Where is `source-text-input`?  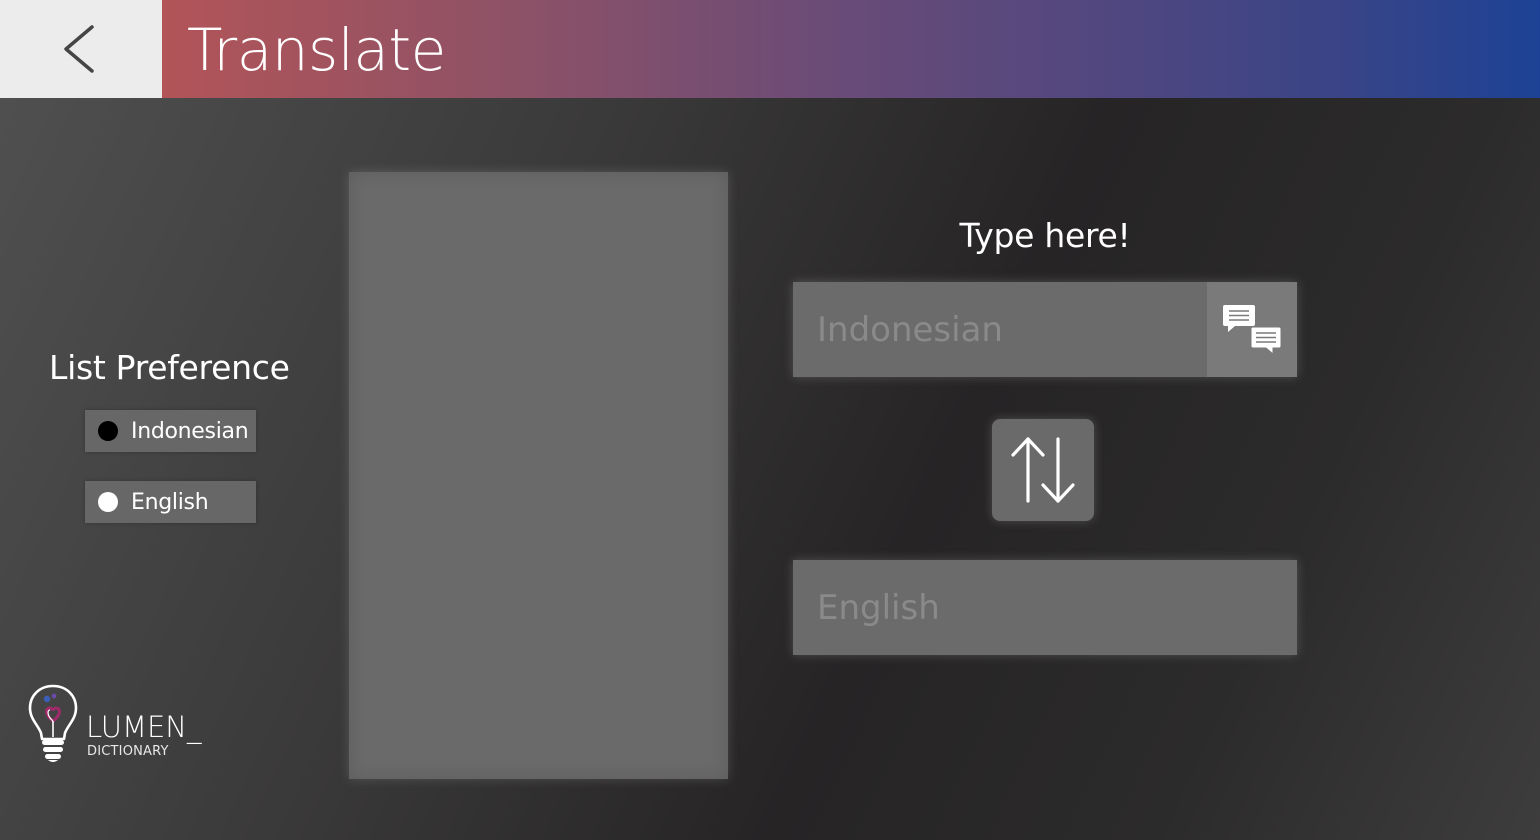 source-text-input is located at coordinates (1000, 329).